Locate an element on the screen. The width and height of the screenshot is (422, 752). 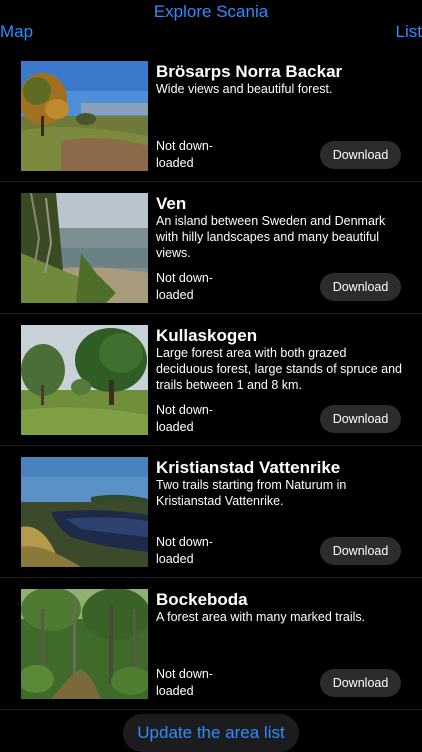
area-name: Kristianstad Vattenrike is located at coordinates (248, 467).